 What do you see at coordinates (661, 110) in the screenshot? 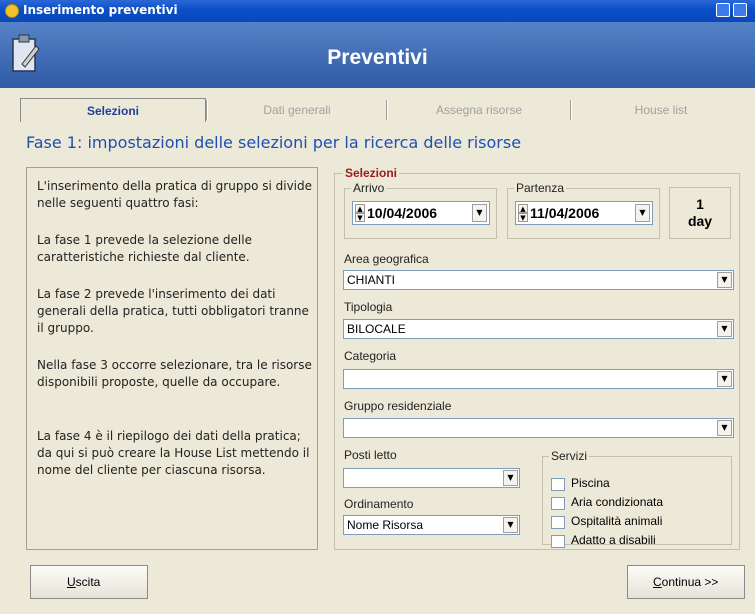
I see `tab-house-list: House list` at bounding box center [661, 110].